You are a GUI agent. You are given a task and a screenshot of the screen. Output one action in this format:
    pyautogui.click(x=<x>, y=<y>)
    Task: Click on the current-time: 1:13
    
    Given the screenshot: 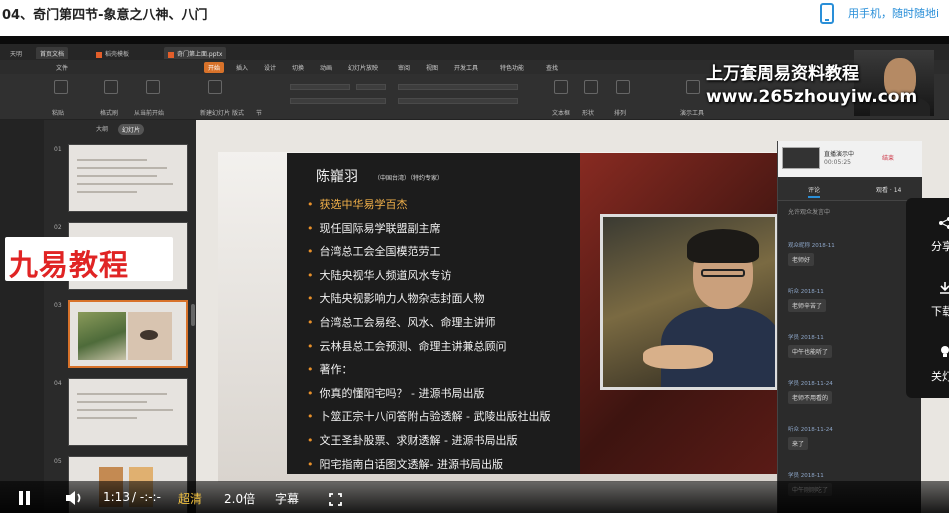 What is the action you would take?
    pyautogui.click(x=116, y=497)
    